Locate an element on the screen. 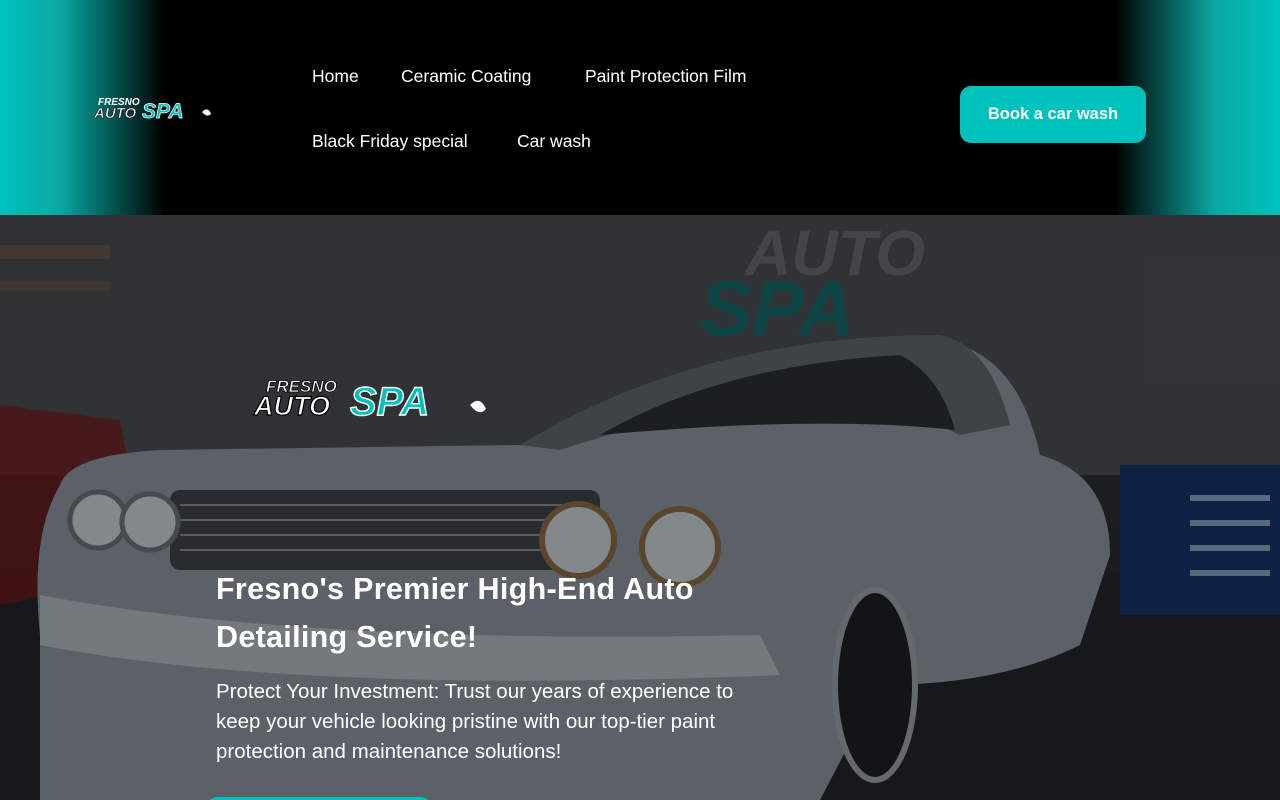  logo-small: FRESNO AUTO SPA is located at coordinates (152, 110).